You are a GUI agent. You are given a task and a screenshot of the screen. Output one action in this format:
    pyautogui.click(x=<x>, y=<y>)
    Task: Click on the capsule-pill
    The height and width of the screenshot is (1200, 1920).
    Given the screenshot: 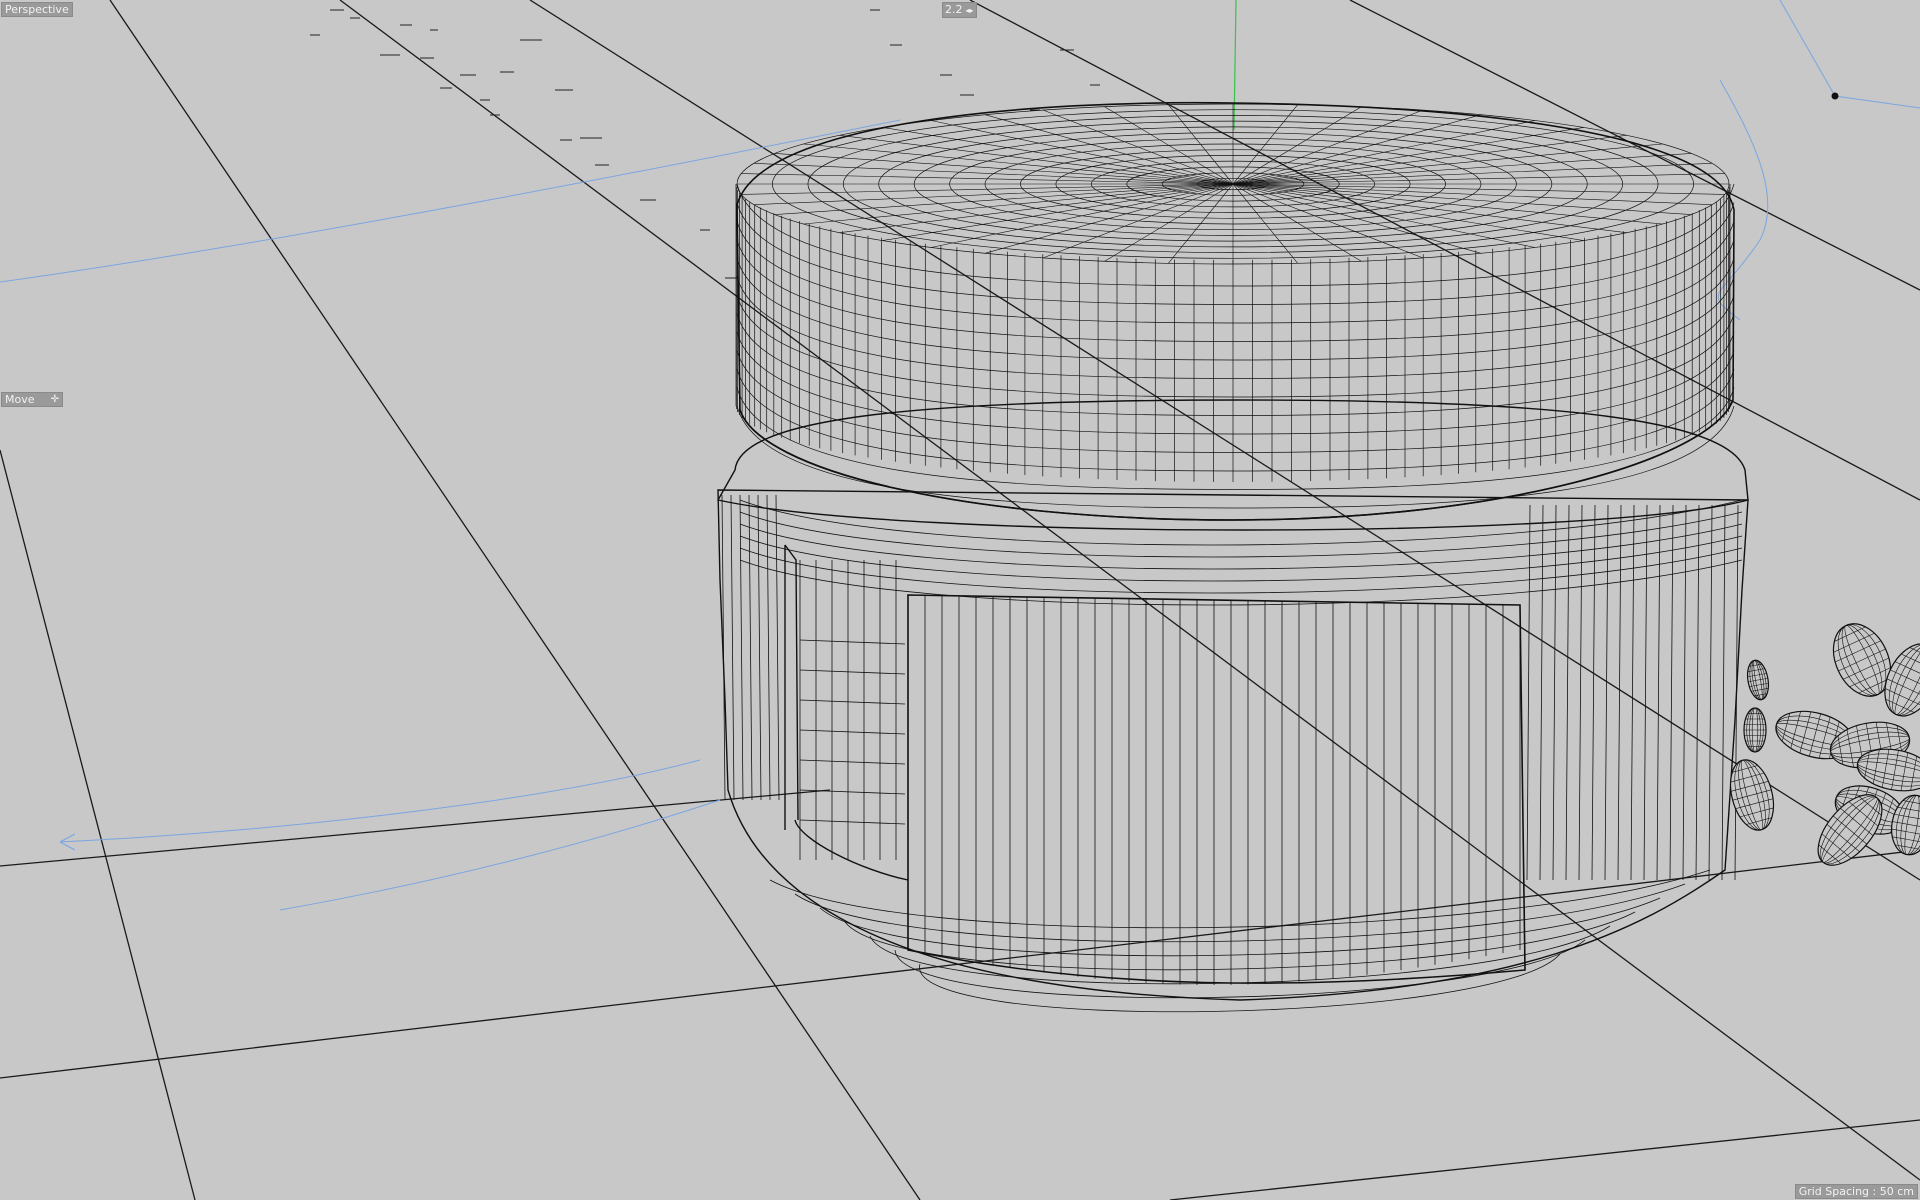 What is the action you would take?
    pyautogui.click(x=1755, y=730)
    